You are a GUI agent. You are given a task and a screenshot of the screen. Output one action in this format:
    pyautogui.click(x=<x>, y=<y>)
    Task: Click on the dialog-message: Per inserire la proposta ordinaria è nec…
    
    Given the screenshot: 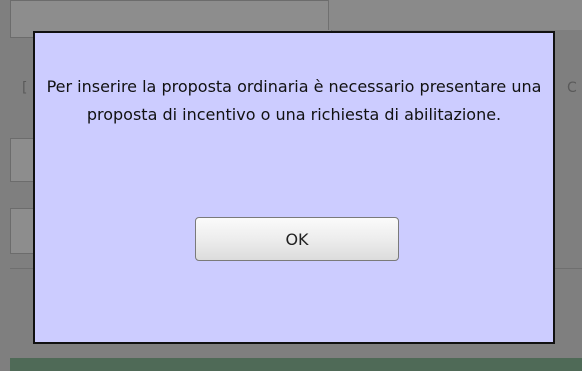 What is the action you would take?
    pyautogui.click(x=294, y=100)
    